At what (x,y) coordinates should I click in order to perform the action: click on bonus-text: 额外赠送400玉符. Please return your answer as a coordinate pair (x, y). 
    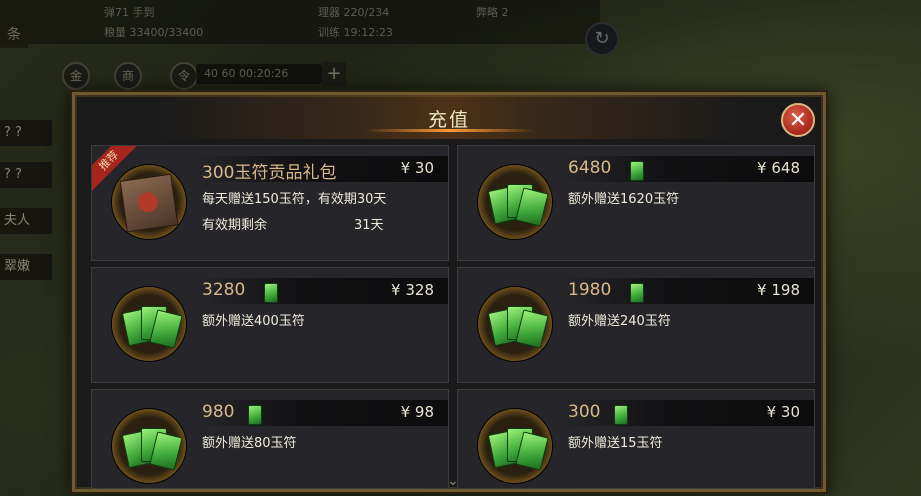
    Looking at the image, I should click on (253, 321).